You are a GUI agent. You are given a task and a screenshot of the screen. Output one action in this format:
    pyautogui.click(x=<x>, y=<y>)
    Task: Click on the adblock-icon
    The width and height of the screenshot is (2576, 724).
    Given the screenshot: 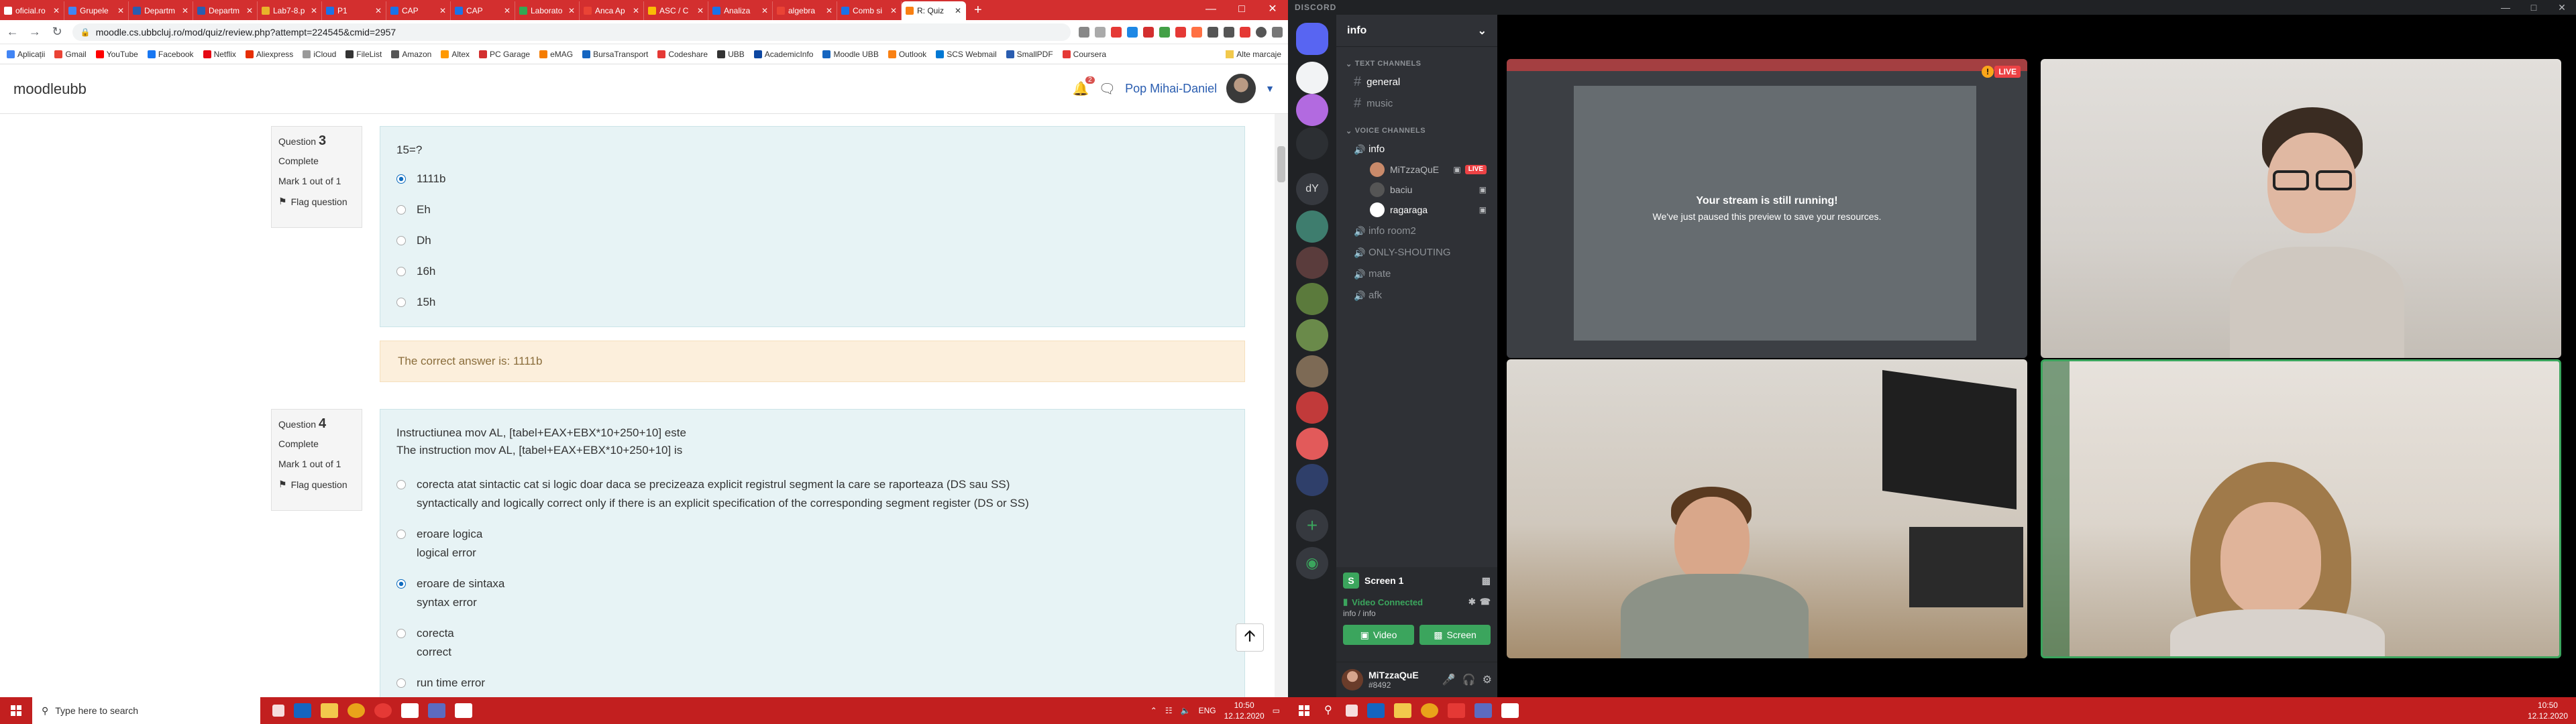 What is the action you would take?
    pyautogui.click(x=1116, y=32)
    